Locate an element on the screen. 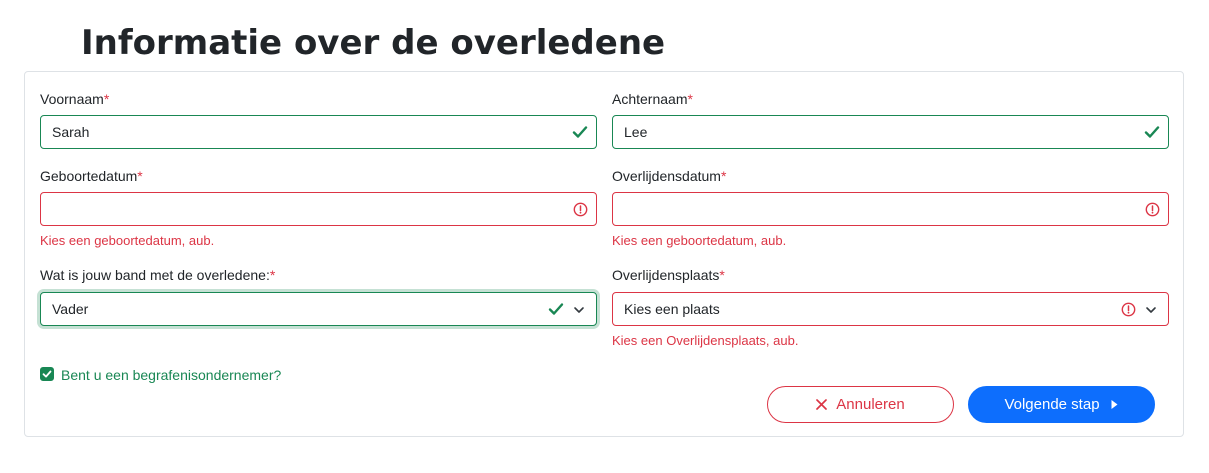  page-title: Informatie over de overledene is located at coordinates (373, 43).